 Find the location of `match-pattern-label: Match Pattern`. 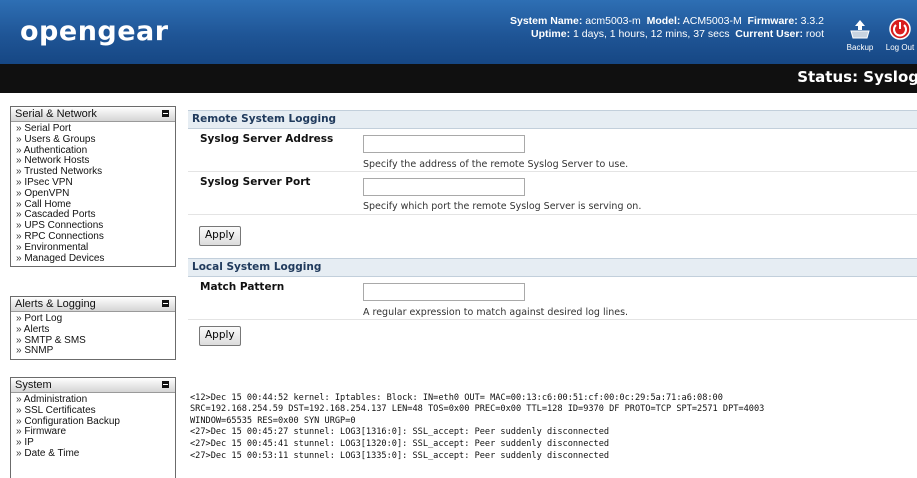

match-pattern-label: Match Pattern is located at coordinates (242, 287).